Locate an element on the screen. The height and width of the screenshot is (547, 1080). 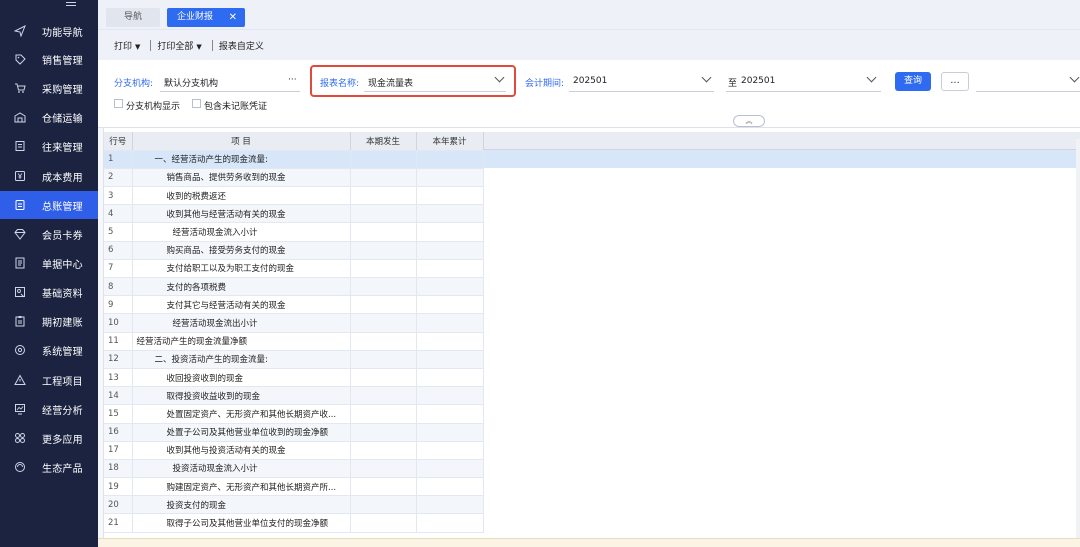
table-row: 4 收到其他与经营活动有关的现金 is located at coordinates (294, 214).